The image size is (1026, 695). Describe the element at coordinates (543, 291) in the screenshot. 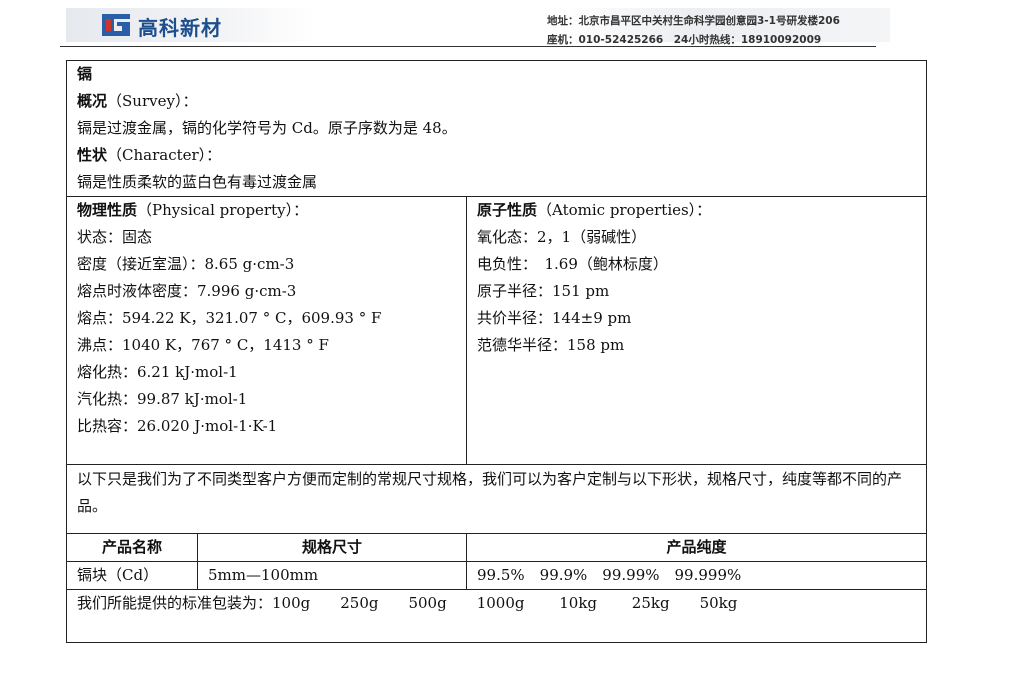

I see `atomic-row: 原子半径：151 pm` at that location.